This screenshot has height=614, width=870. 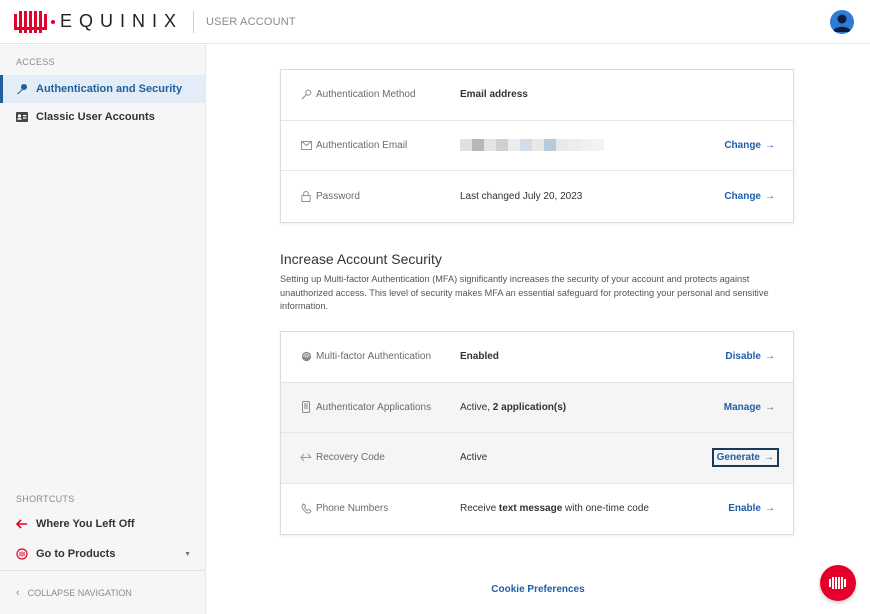 I want to click on equinix-assistant-button, so click(x=838, y=583).